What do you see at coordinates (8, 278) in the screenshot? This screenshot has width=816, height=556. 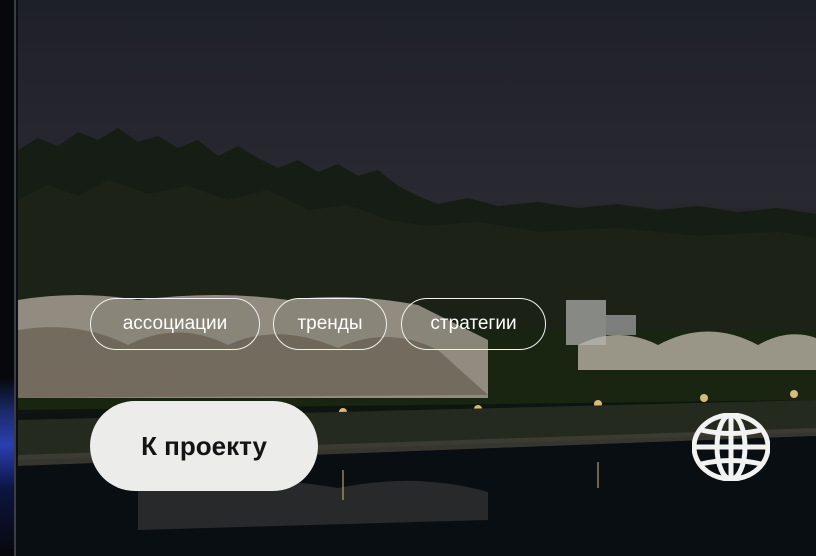 I see `adjacent-card-edge` at bounding box center [8, 278].